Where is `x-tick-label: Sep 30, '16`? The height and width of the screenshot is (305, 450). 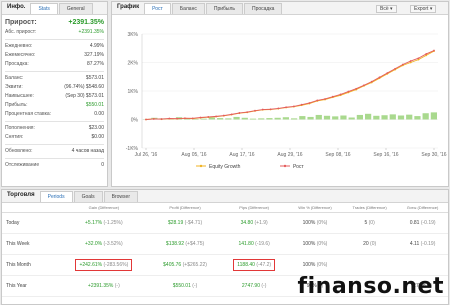
x-tick-label: Sep 30, '16 is located at coordinates (433, 155).